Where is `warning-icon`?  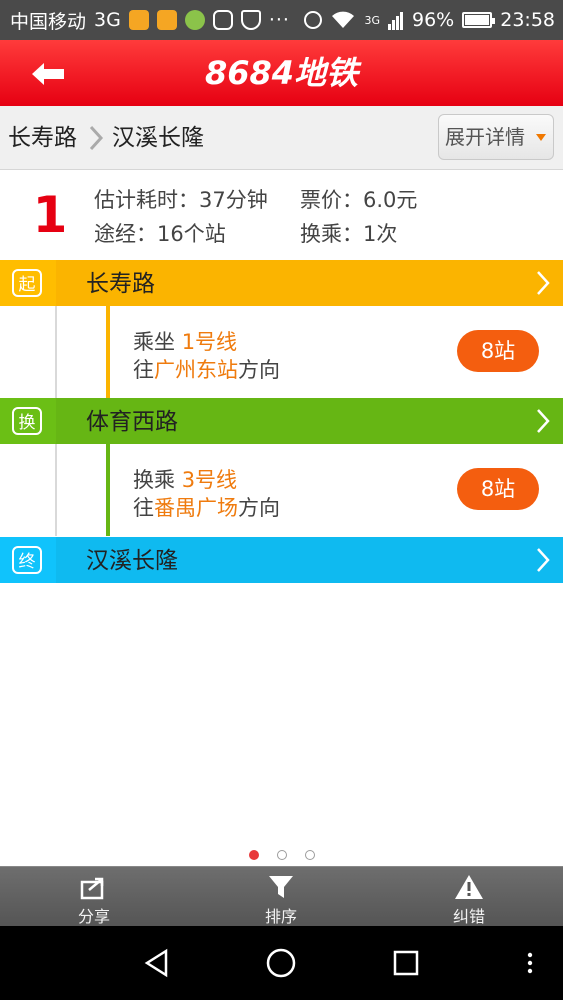 warning-icon is located at coordinates (469, 887).